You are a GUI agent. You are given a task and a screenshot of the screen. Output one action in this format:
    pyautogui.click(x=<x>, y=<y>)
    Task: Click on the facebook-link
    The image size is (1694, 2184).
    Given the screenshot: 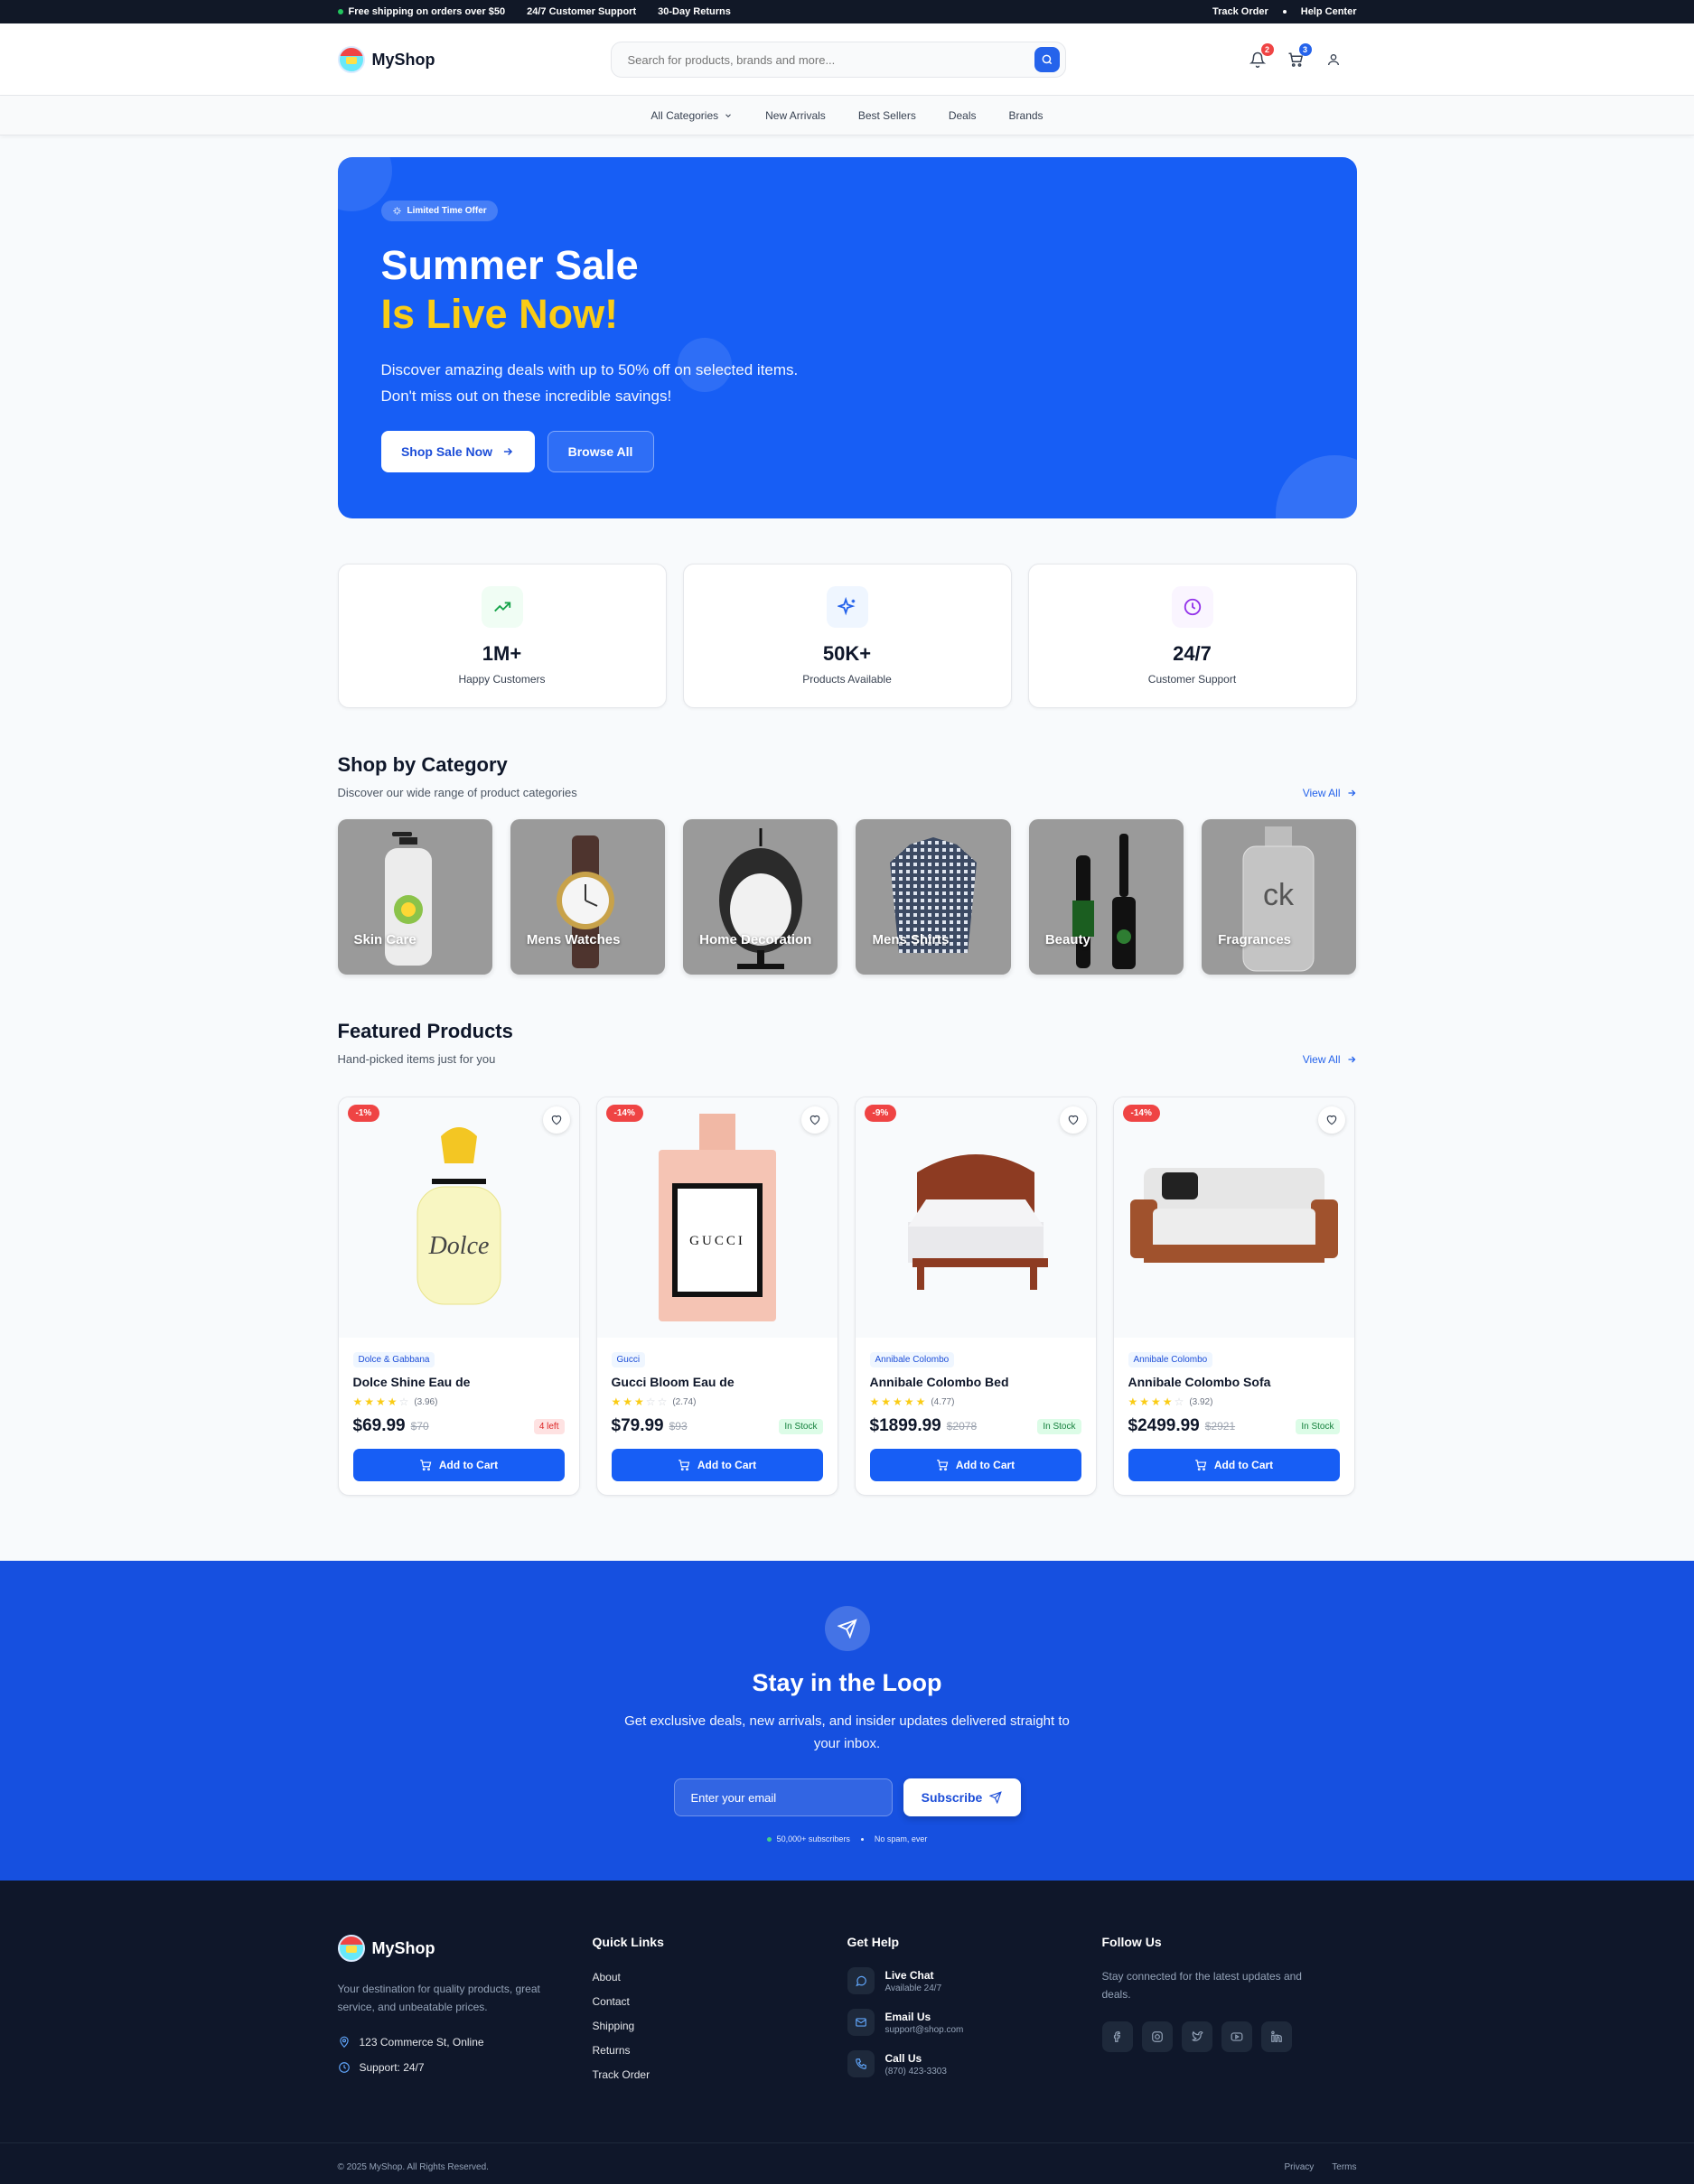 What is the action you would take?
    pyautogui.click(x=1117, y=2037)
    